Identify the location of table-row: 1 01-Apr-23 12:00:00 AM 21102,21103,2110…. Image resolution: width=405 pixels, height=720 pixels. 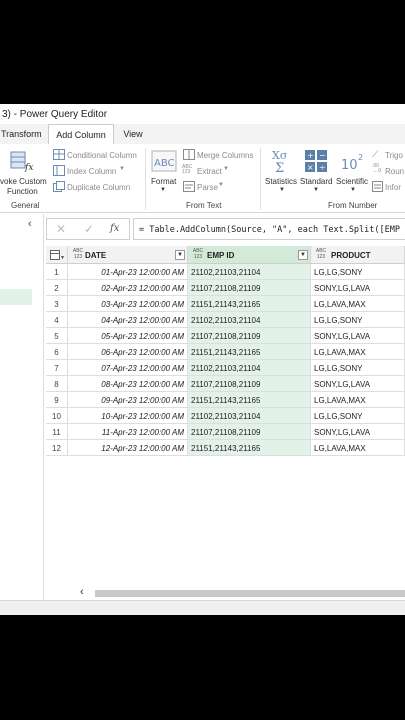
(225, 272).